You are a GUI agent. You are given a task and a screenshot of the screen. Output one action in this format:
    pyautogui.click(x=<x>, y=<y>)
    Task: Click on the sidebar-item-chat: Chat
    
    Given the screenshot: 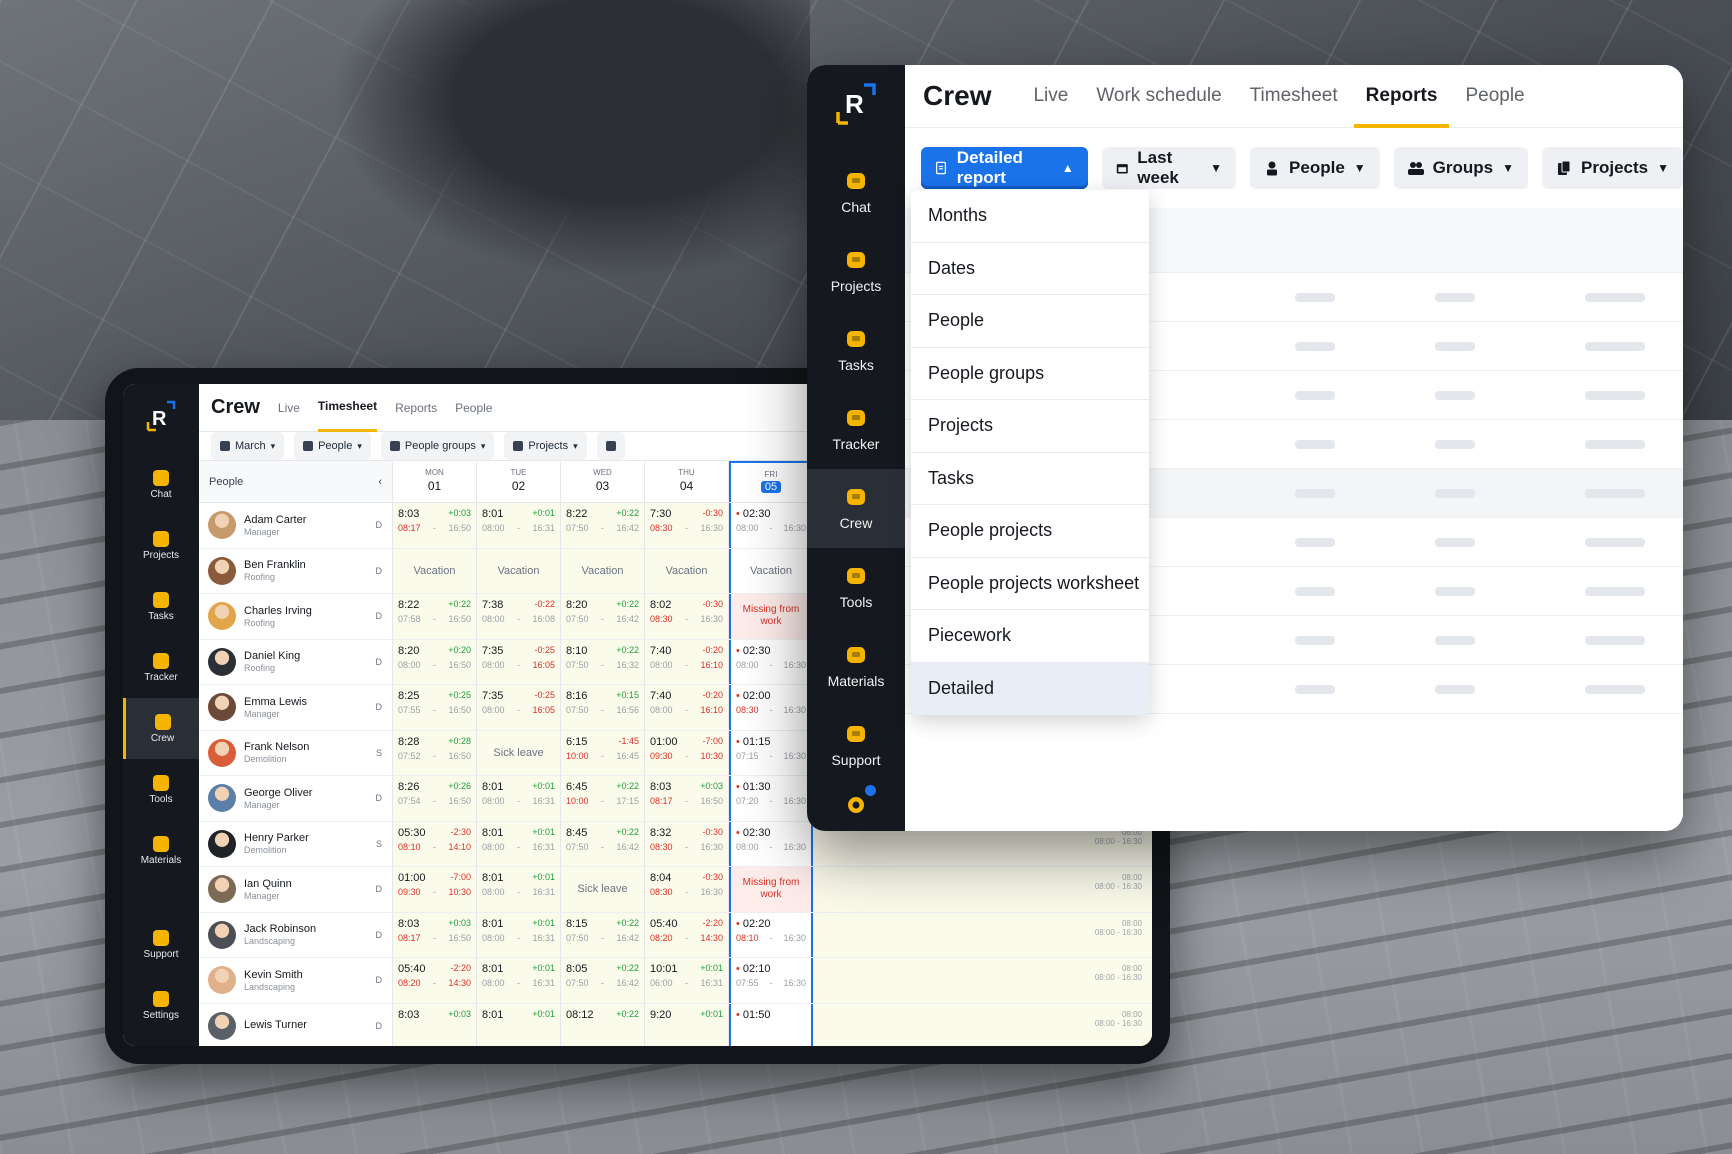 What is the action you would take?
    pyautogui.click(x=856, y=192)
    